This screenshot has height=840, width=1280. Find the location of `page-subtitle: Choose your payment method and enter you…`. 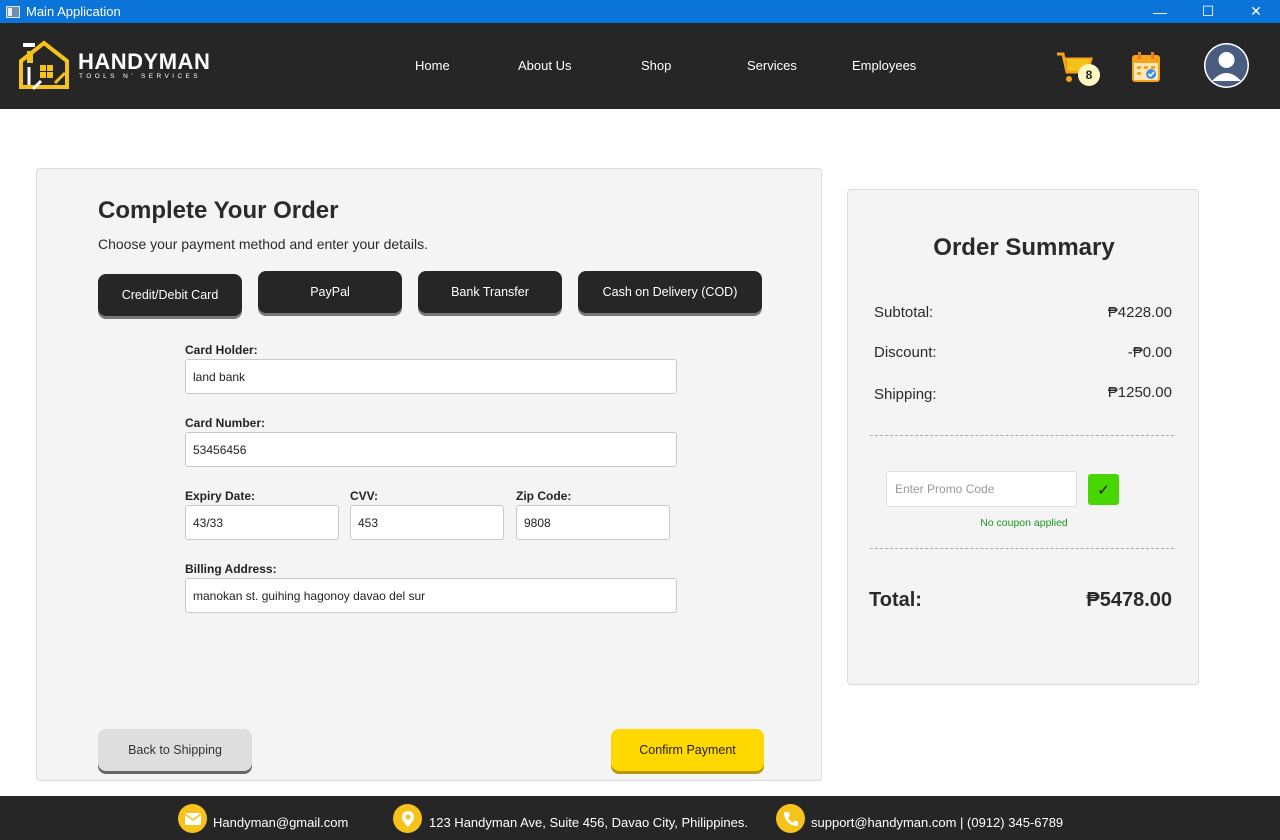

page-subtitle: Choose your payment method and enter you… is located at coordinates (263, 244).